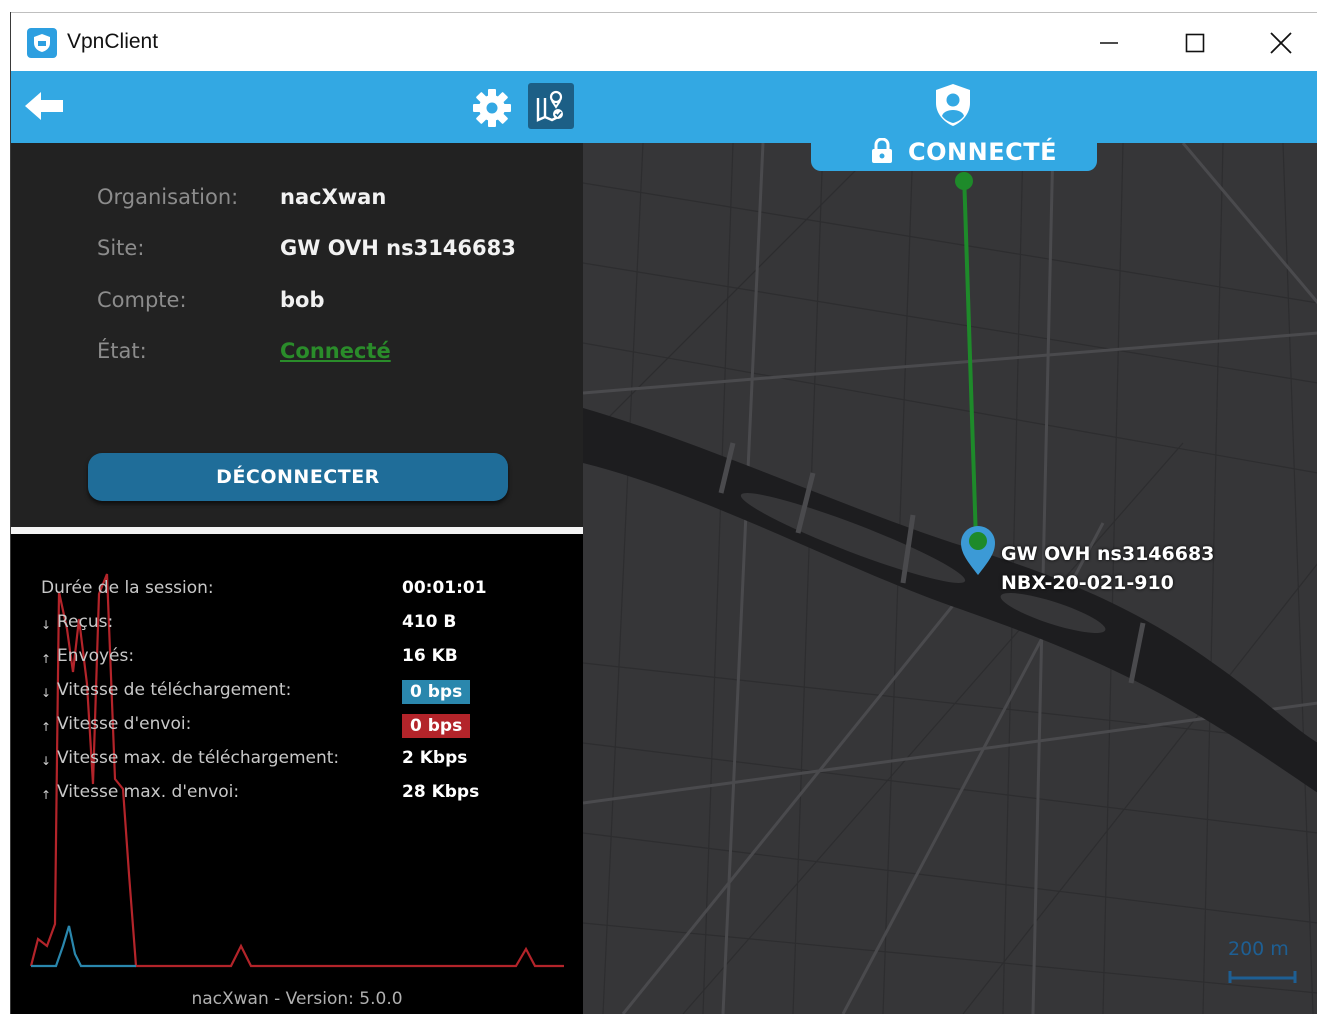  I want to click on marker-label-site: GW OVH ns3146683, so click(1108, 554).